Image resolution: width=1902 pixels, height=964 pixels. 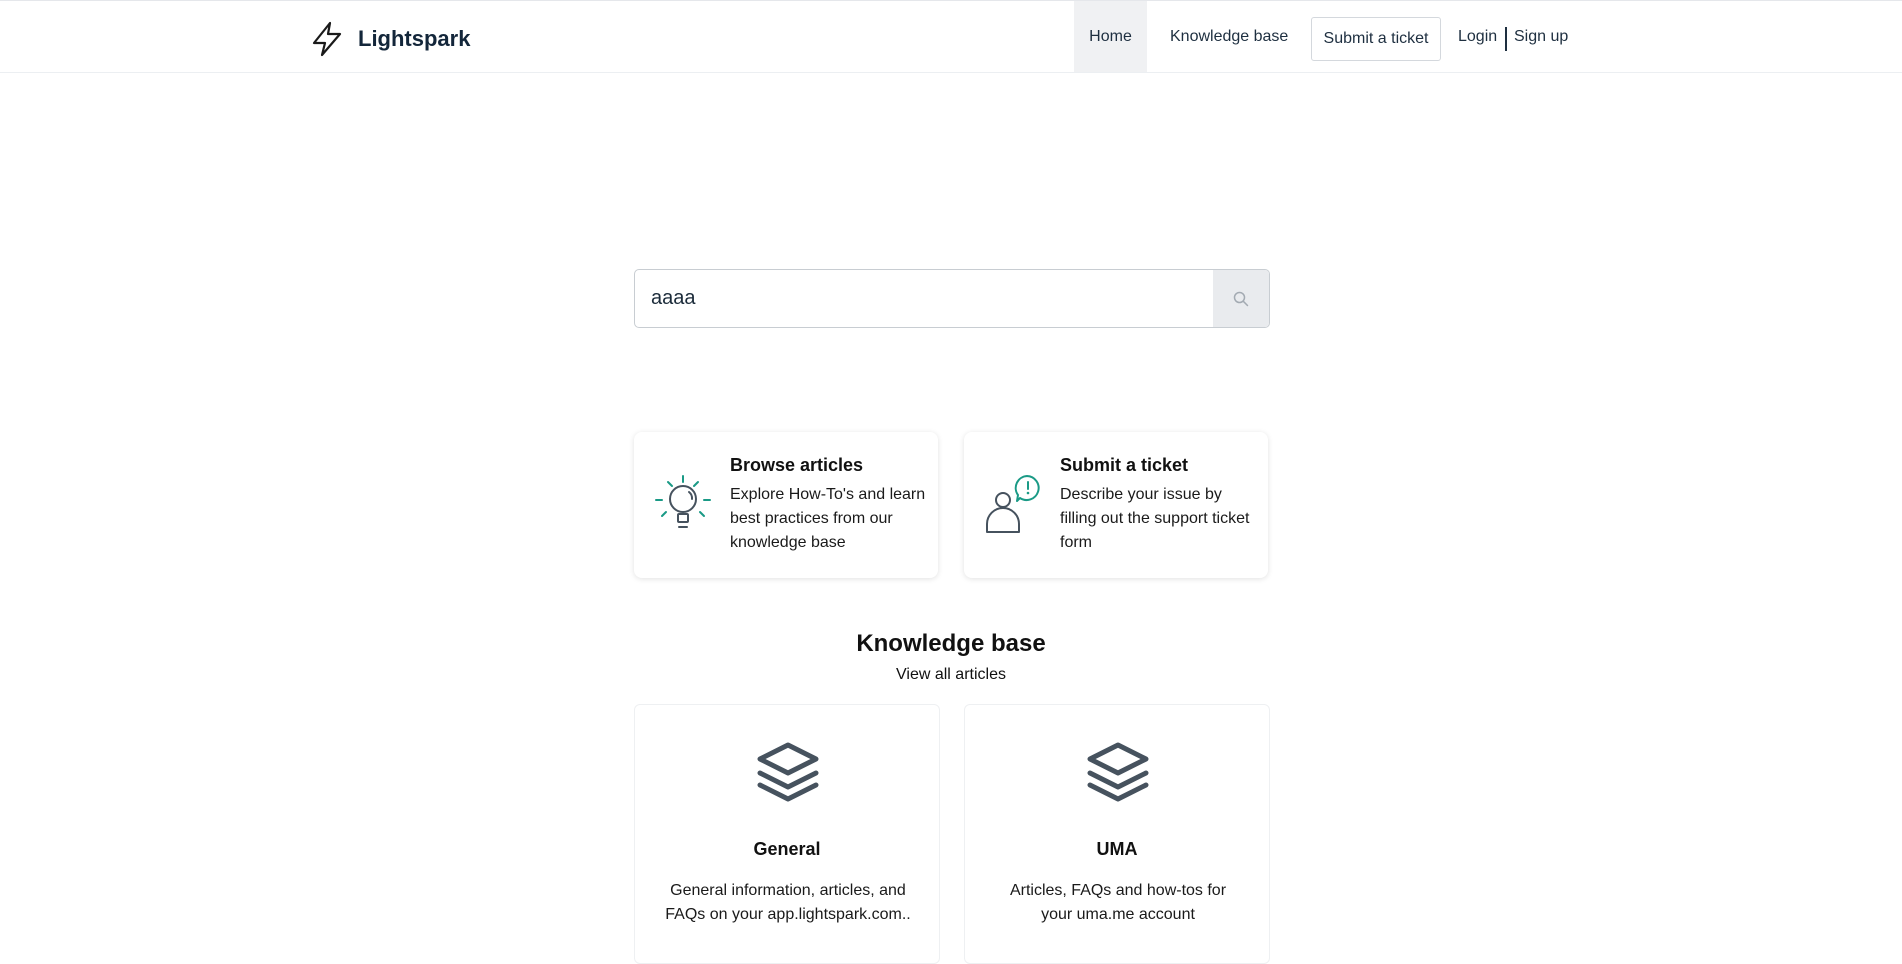 I want to click on category-title: UMA, so click(x=1117, y=849).